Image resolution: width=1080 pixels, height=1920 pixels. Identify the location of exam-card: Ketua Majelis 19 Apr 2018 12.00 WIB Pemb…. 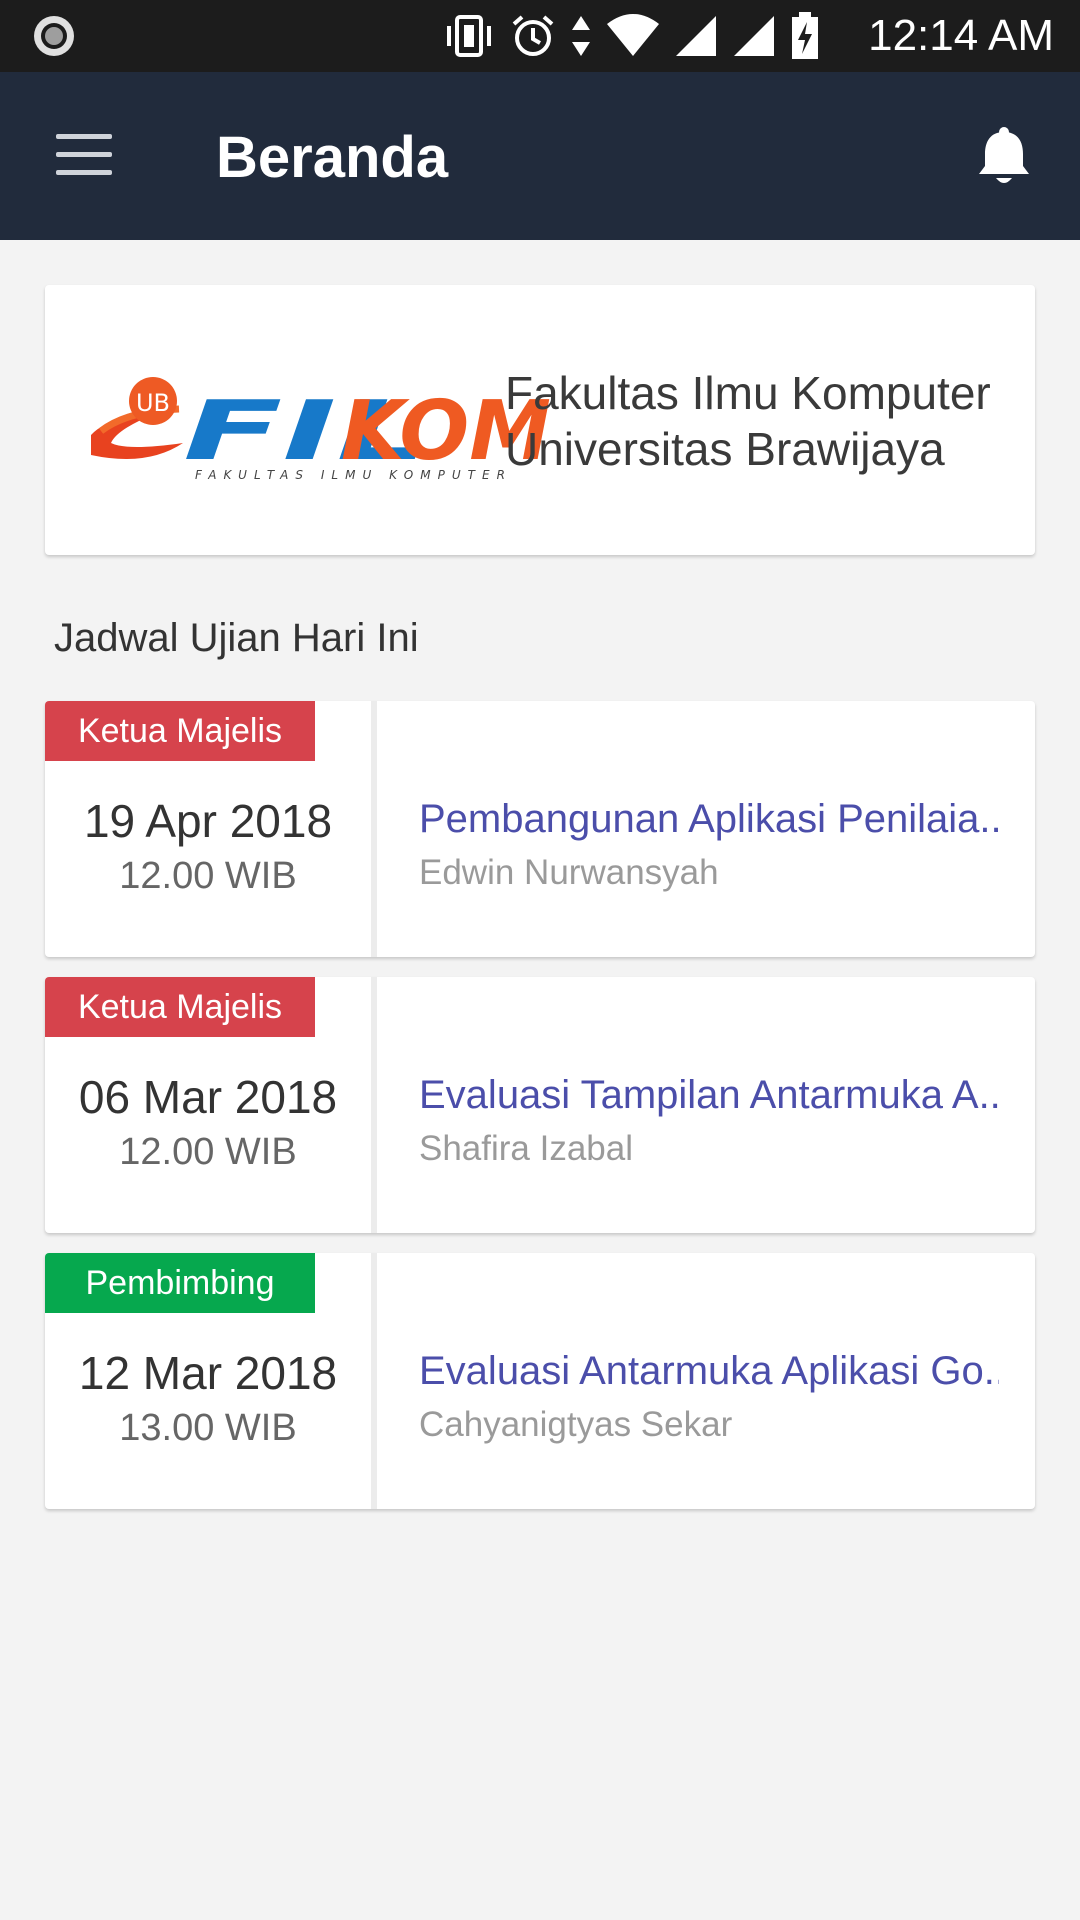
(540, 829).